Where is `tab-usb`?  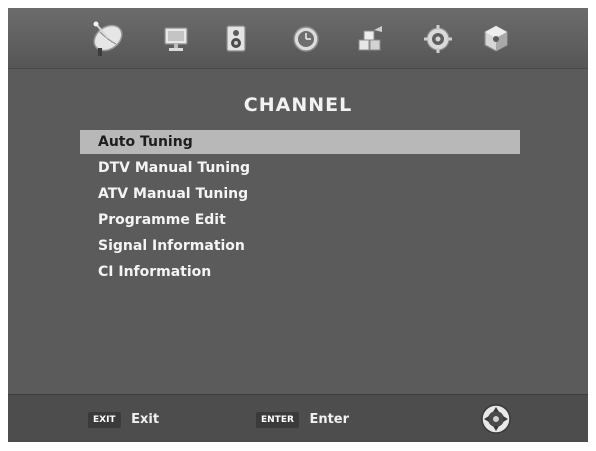 tab-usb is located at coordinates (496, 38).